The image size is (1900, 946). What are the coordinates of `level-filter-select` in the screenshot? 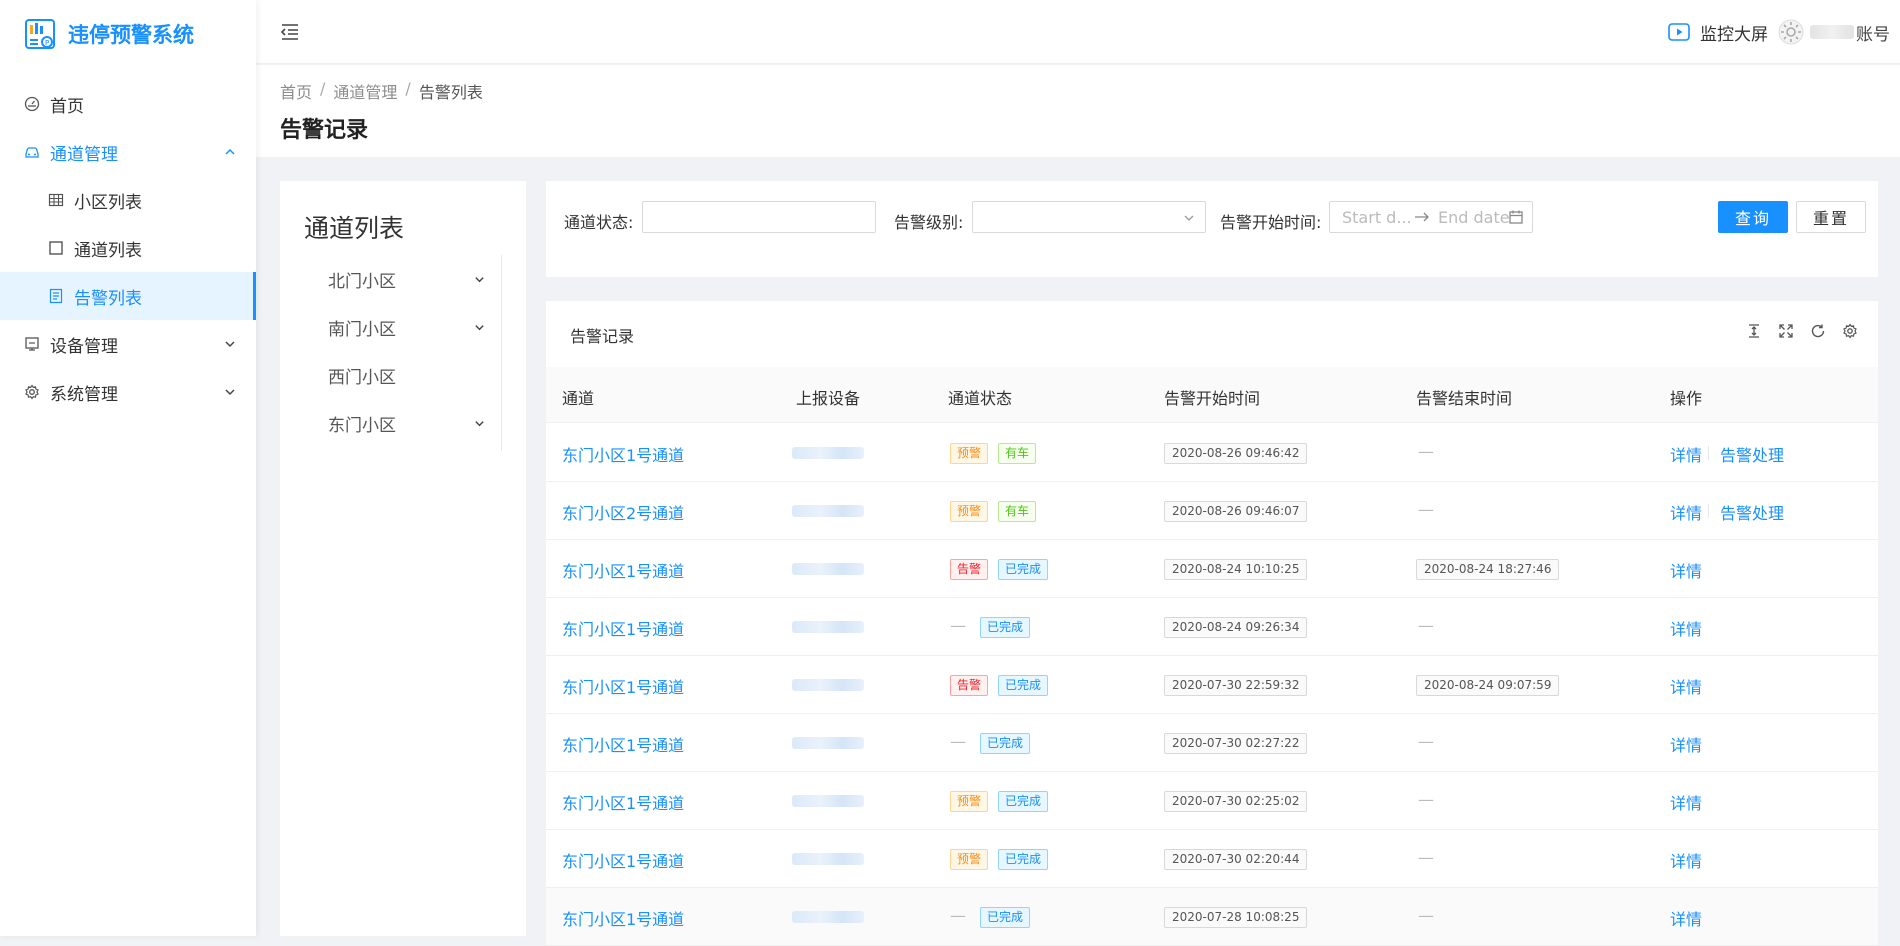 It's located at (1089, 217).